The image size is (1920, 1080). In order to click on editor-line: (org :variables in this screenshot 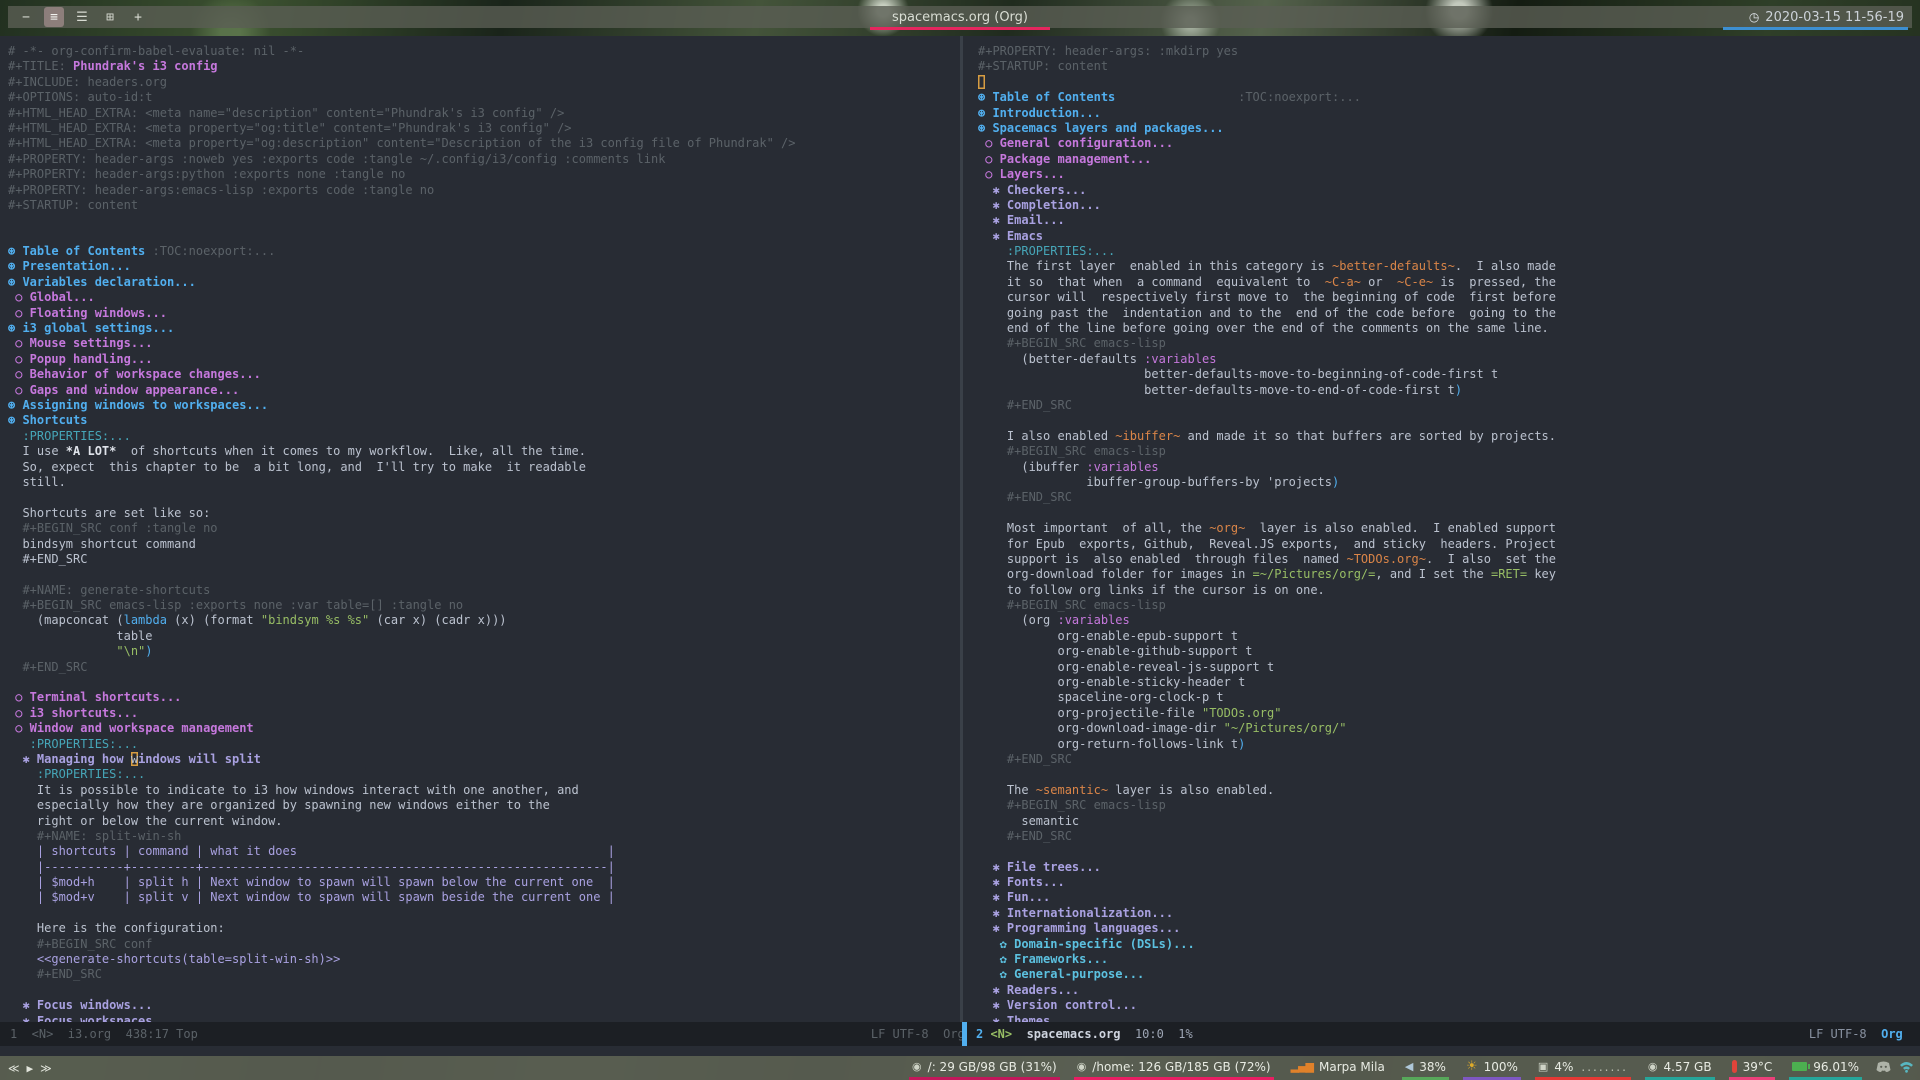, I will do `click(1449, 620)`.